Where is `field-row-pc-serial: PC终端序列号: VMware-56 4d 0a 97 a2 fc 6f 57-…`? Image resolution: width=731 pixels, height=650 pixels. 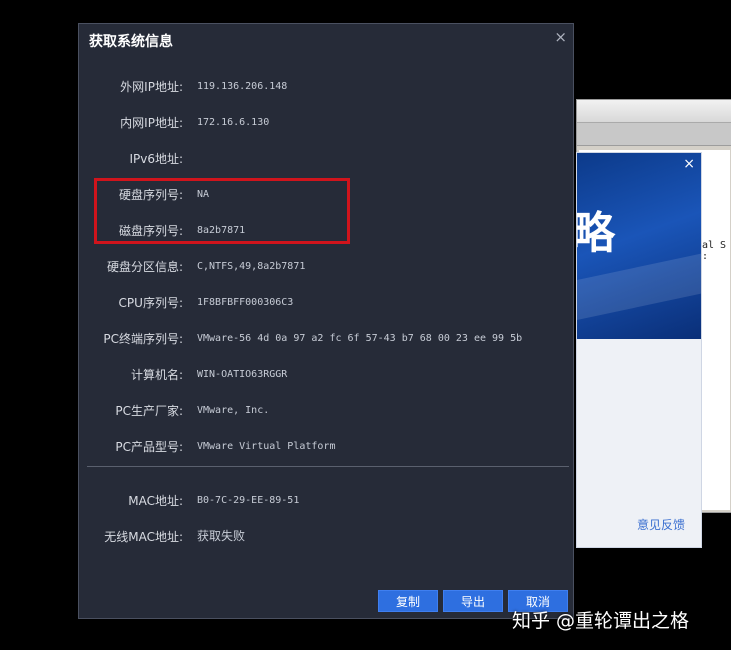 field-row-pc-serial: PC终端序列号: VMware-56 4d 0a 97 a2 fc 6f 57-… is located at coordinates (324, 340).